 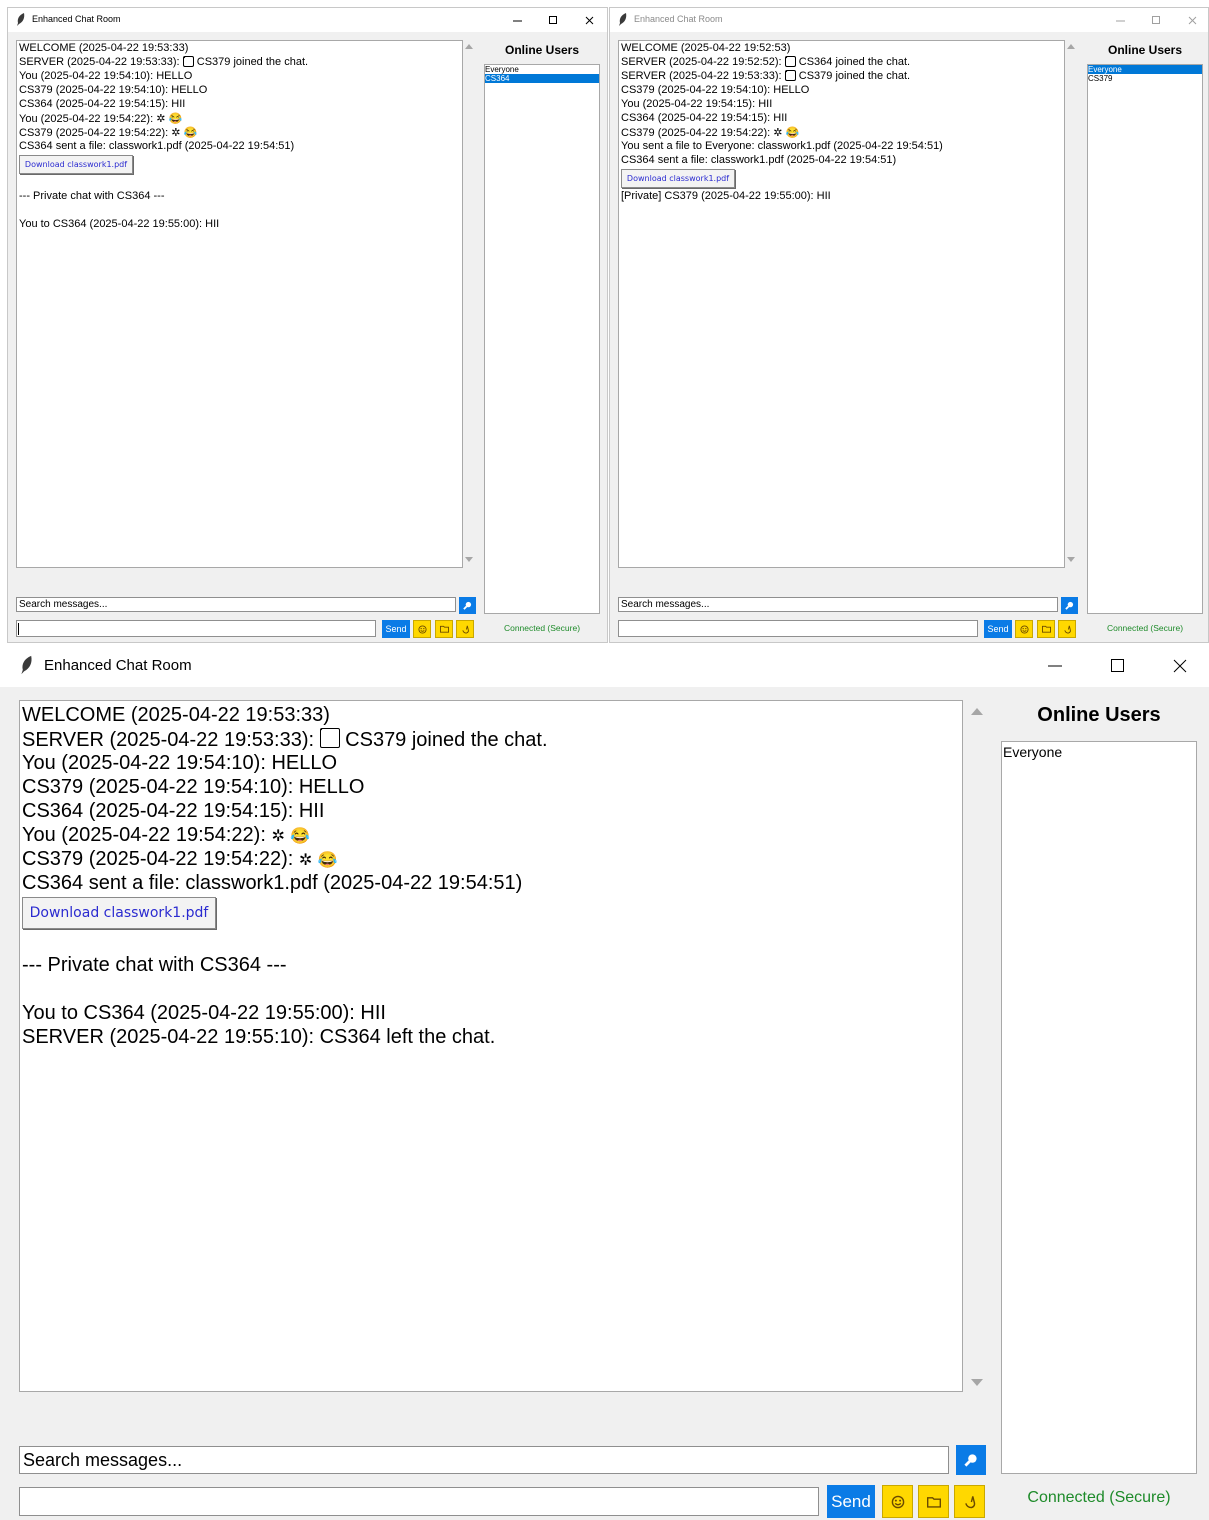 What do you see at coordinates (176, 715) in the screenshot?
I see `chat-message: WELCOME (2025-04-22 19:53:33)` at bounding box center [176, 715].